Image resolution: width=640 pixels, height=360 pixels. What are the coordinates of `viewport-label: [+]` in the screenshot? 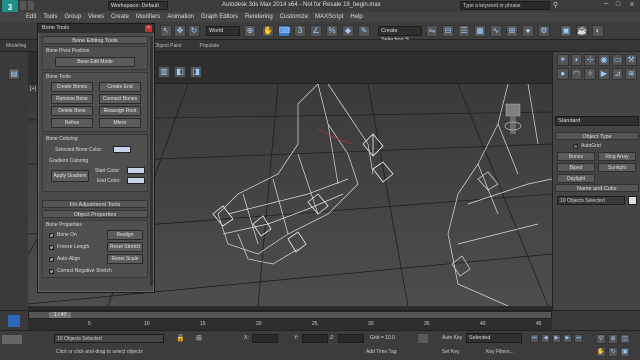 It's located at (33, 89).